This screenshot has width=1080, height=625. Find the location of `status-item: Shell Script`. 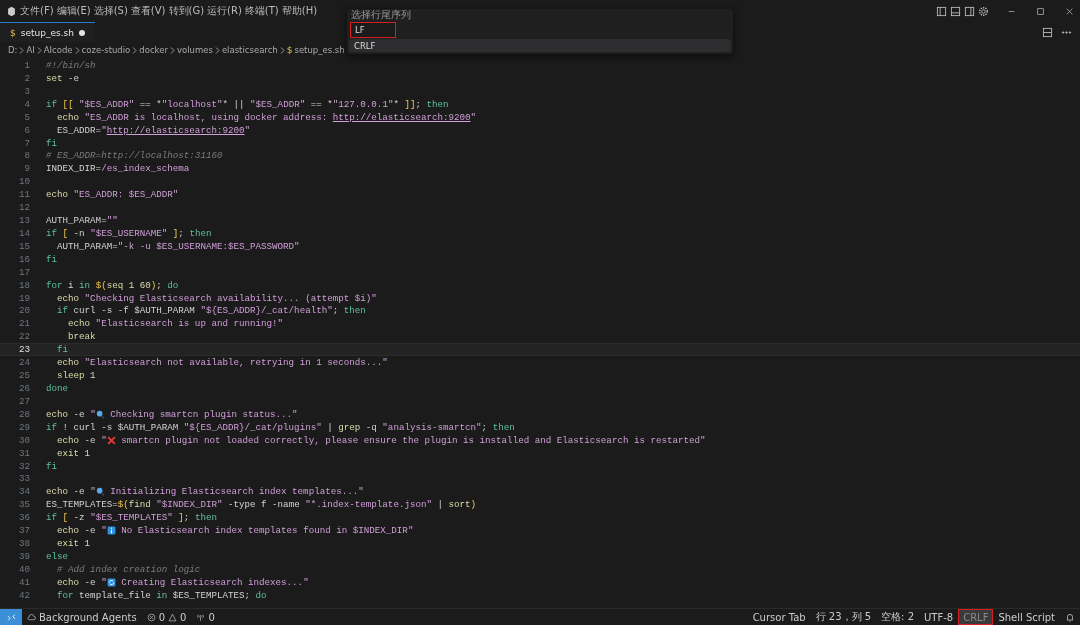

status-item: Shell Script is located at coordinates (1026, 617).